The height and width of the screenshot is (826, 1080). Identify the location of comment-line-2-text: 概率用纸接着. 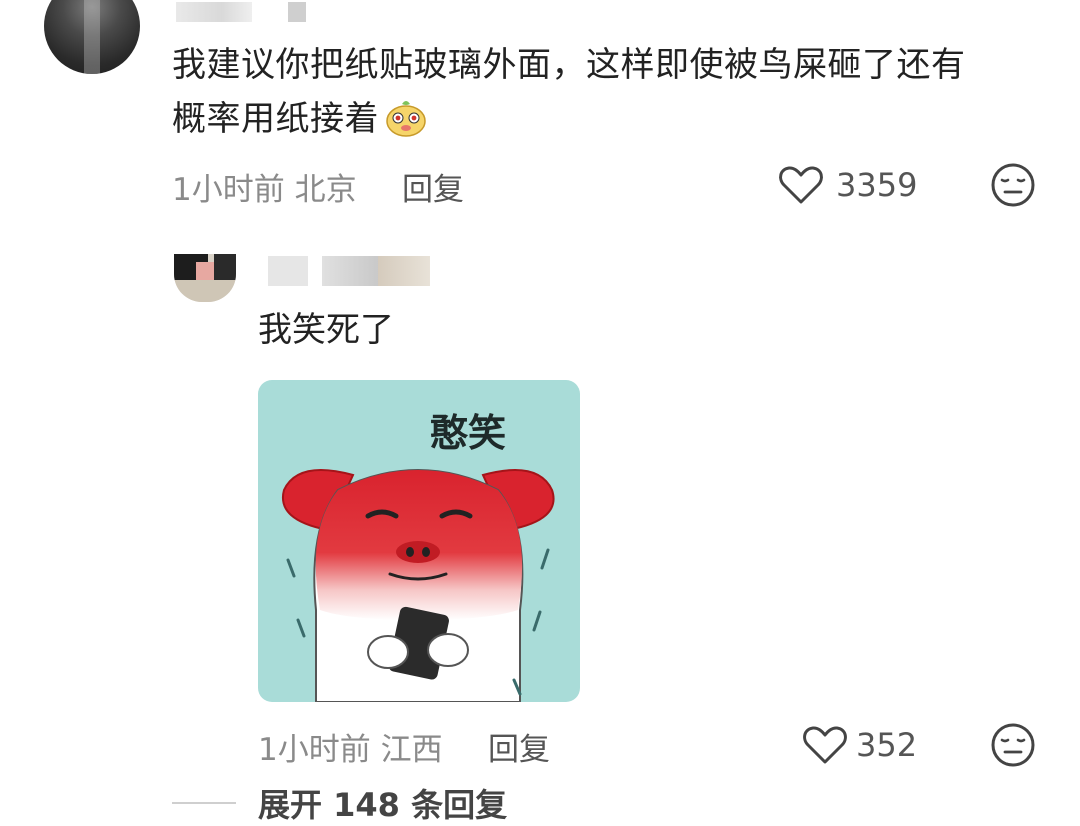
(275, 119).